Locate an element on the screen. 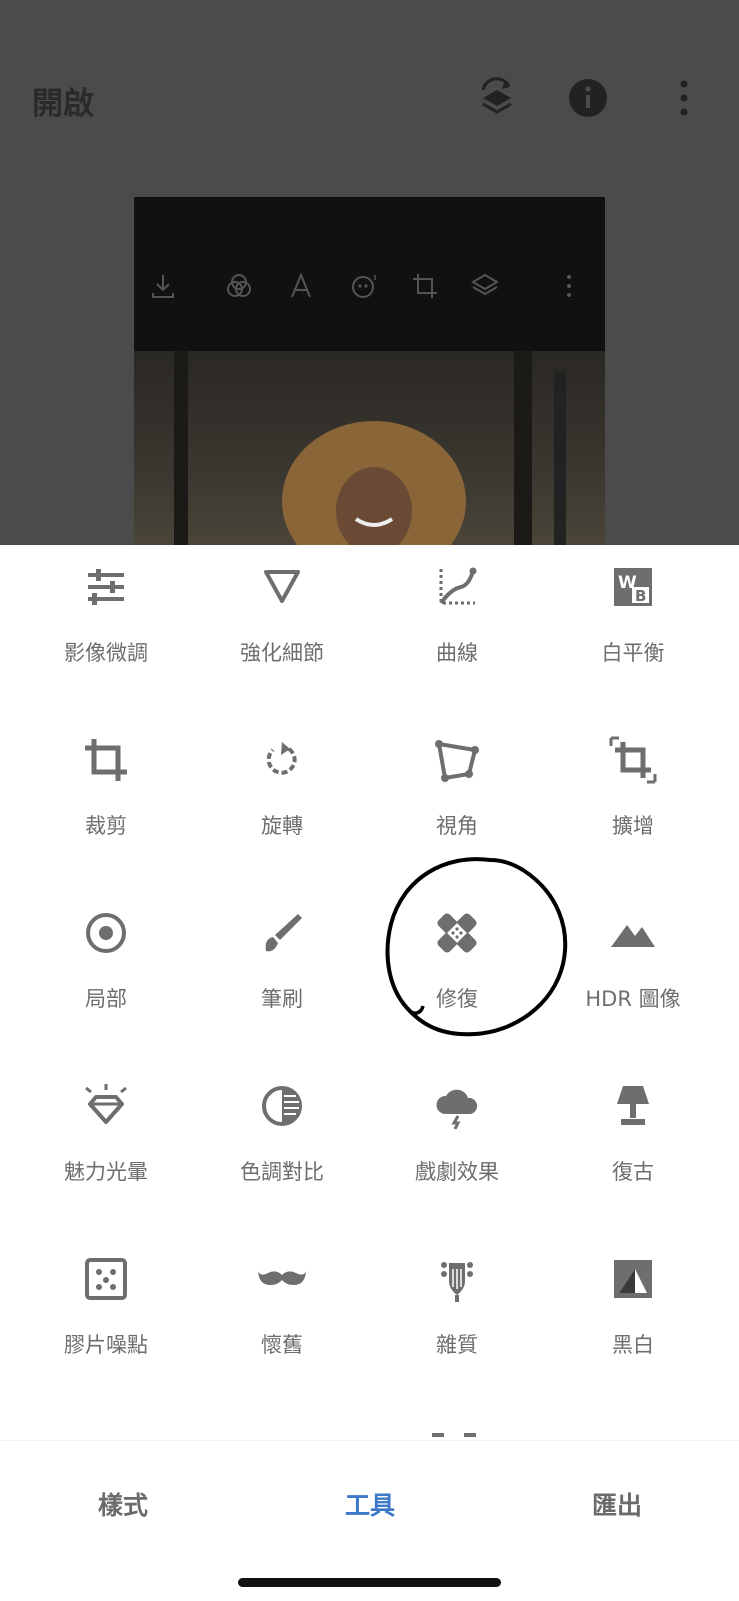 This screenshot has height=1601, width=739. tab-export: 匯出 is located at coordinates (617, 1504).